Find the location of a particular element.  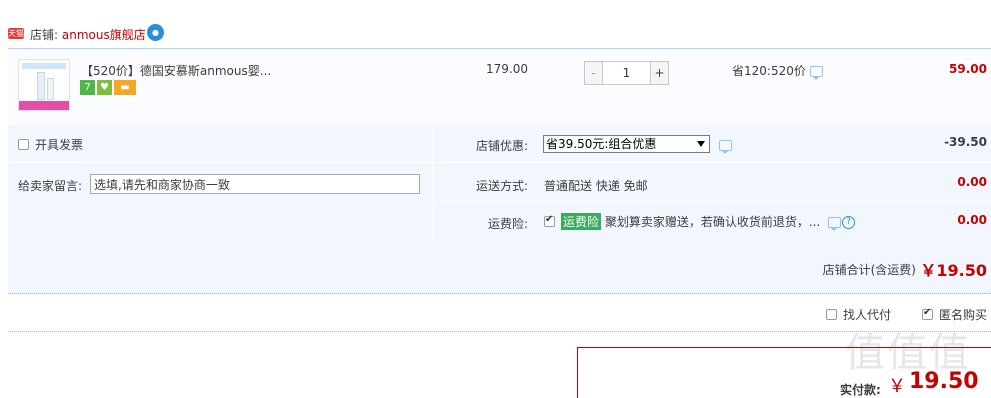

tmall-badge-icon: 天猫 is located at coordinates (16, 33).